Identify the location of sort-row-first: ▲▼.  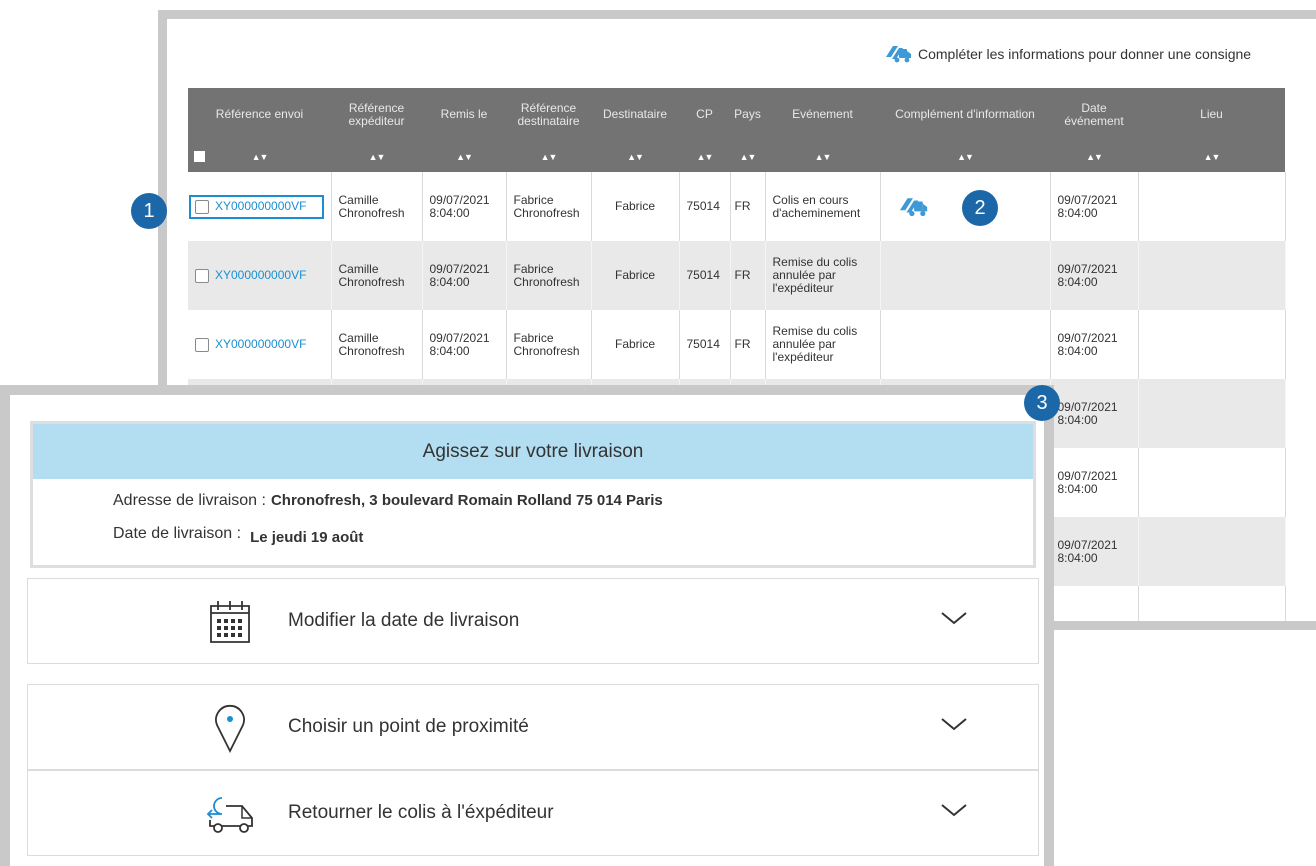
(259, 156).